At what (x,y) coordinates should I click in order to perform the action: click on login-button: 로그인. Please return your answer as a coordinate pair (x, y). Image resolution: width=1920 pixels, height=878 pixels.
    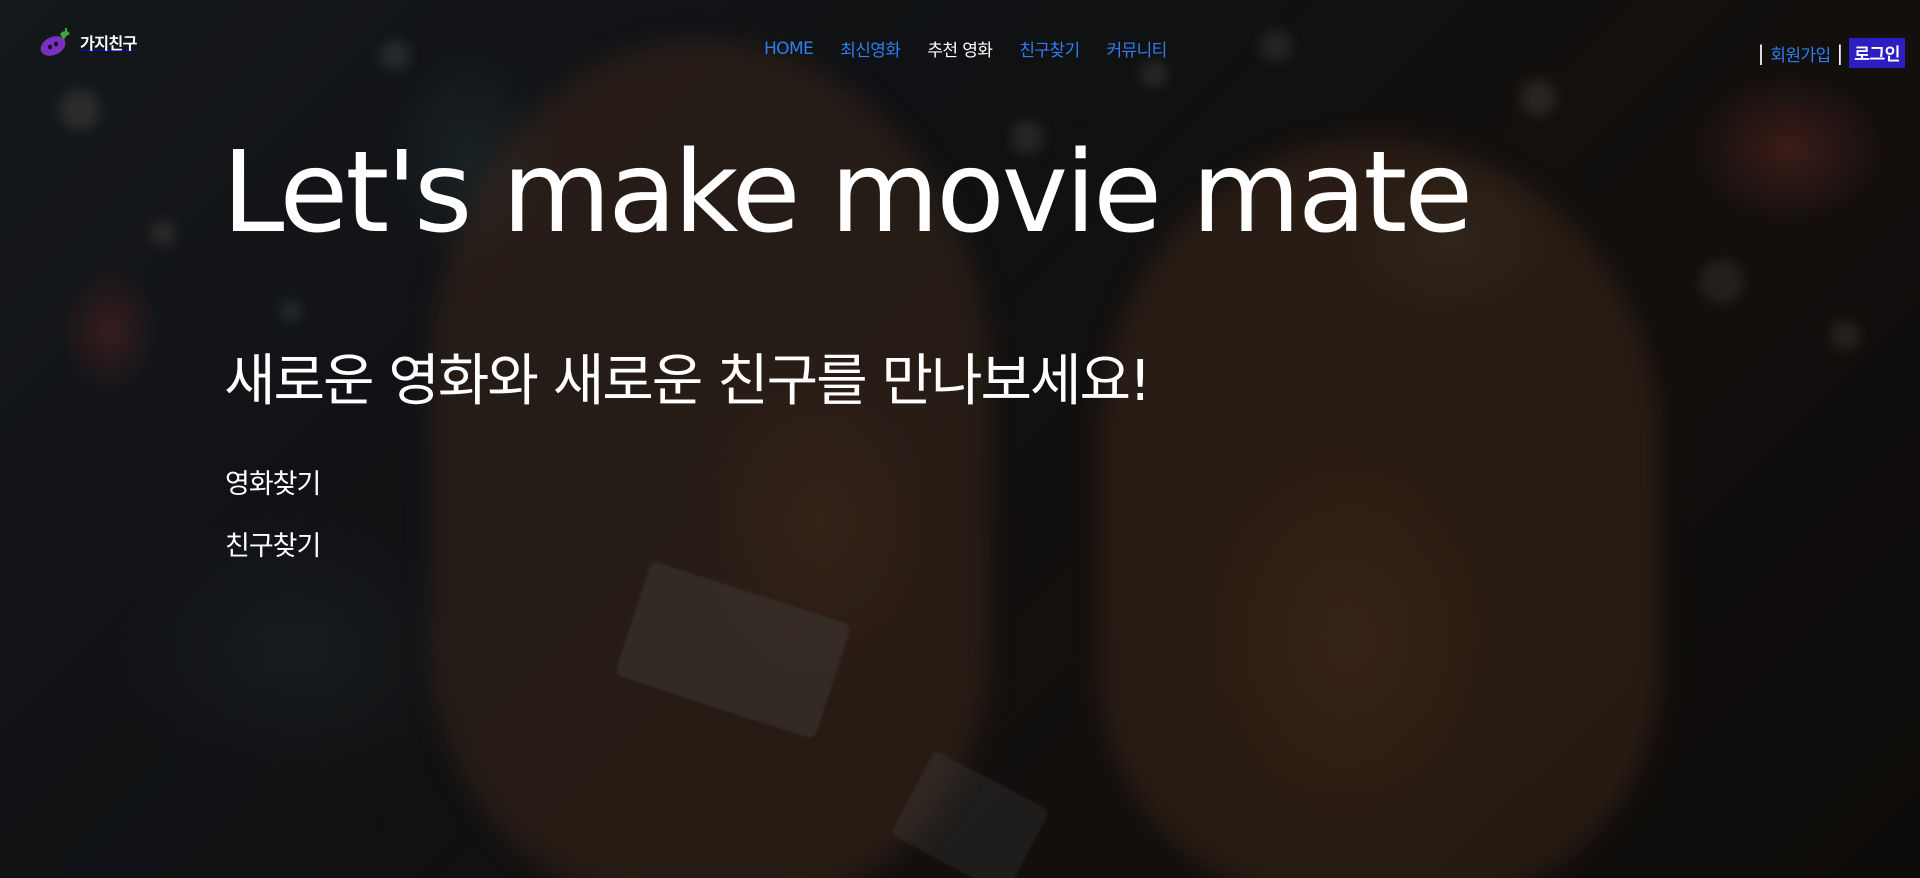
    Looking at the image, I should click on (1877, 53).